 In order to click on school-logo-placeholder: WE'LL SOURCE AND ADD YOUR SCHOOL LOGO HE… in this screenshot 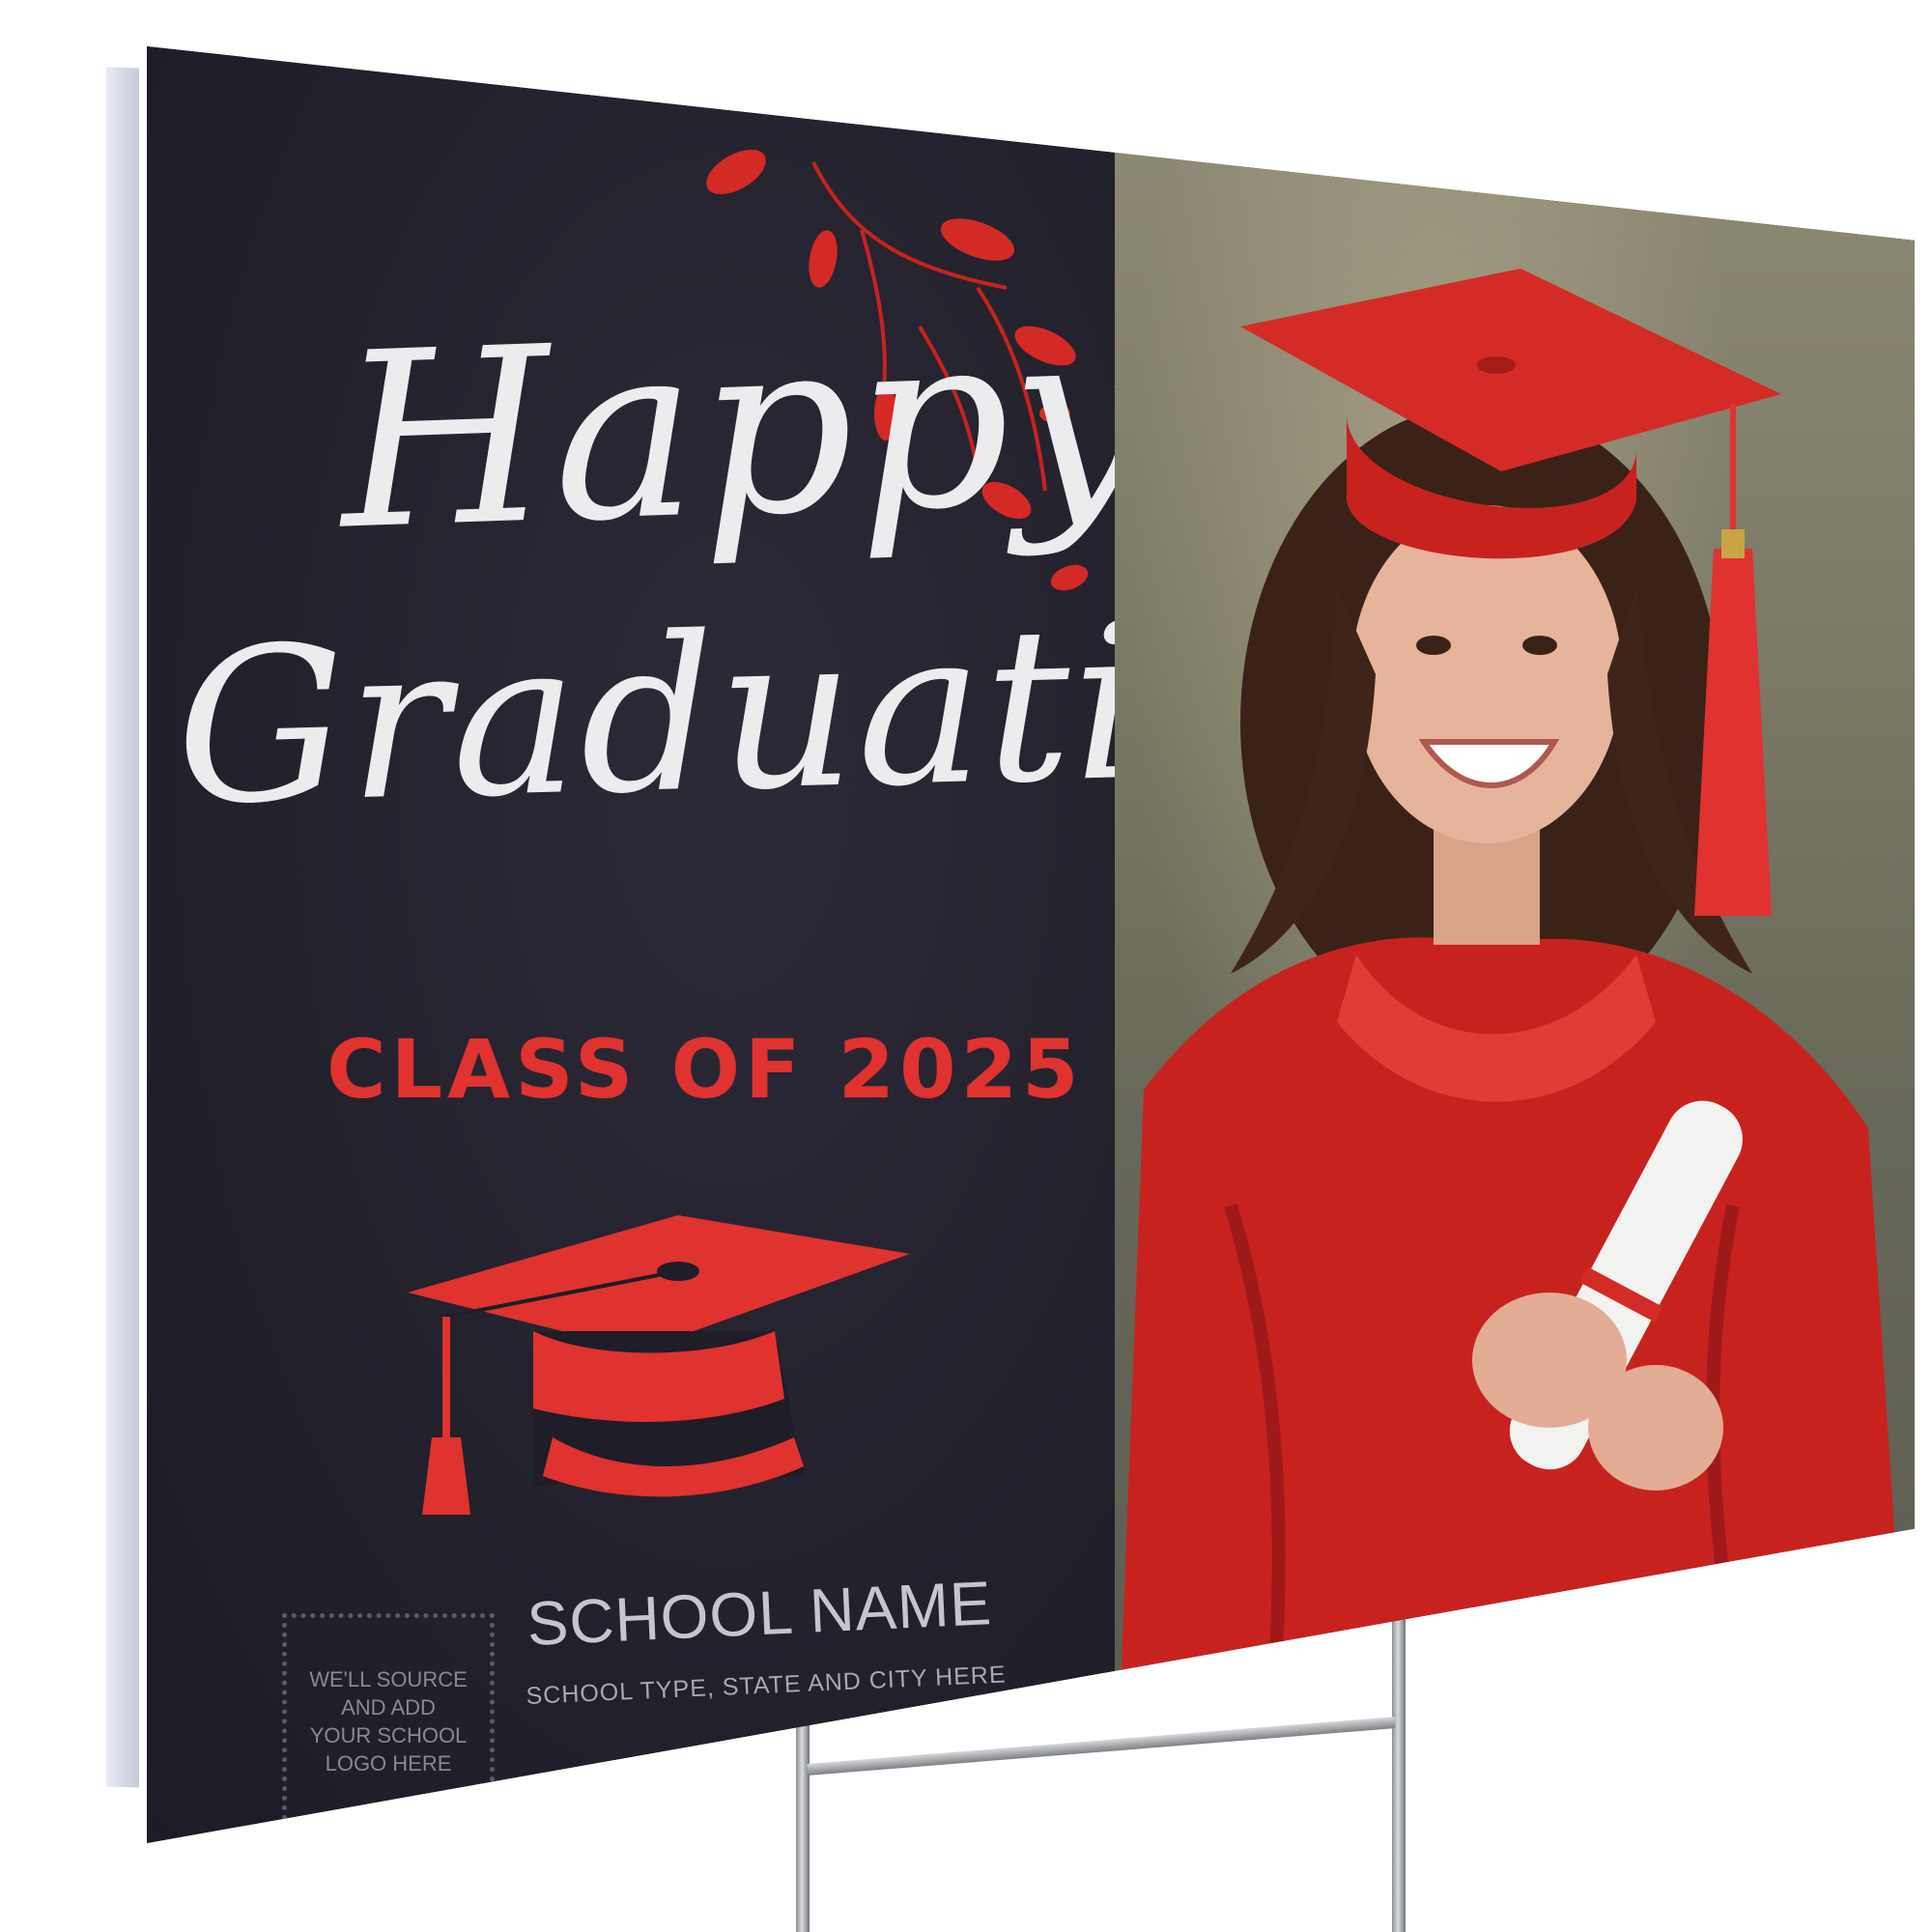, I will do `click(388, 1721)`.